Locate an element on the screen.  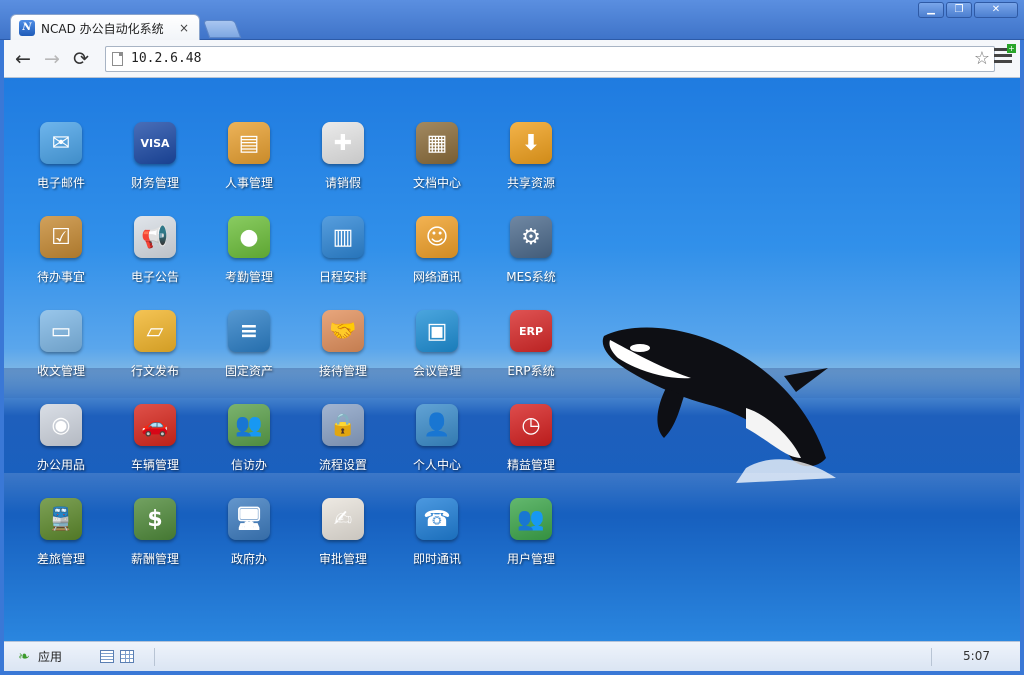
mes-tools-icon: ⚙ is located at coordinates (531, 237).